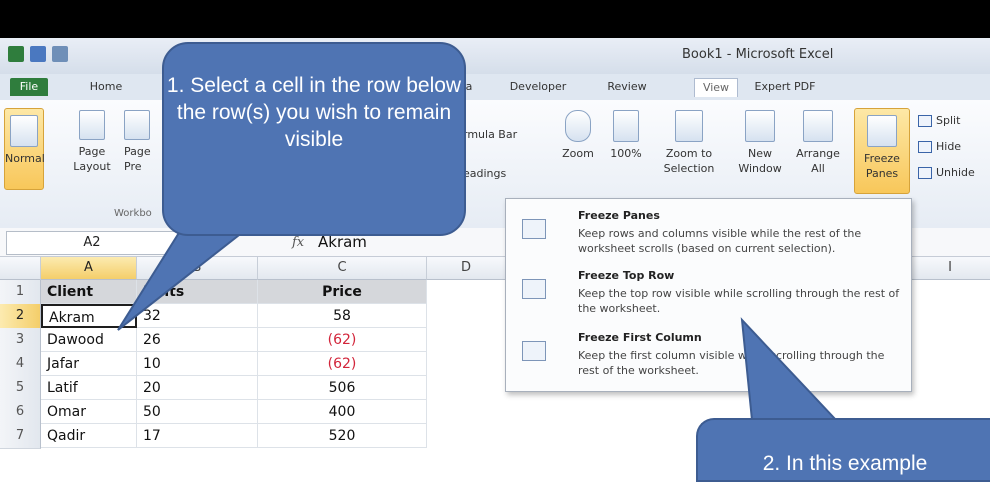  I want to click on callout-two-tail, so click(789, 369).